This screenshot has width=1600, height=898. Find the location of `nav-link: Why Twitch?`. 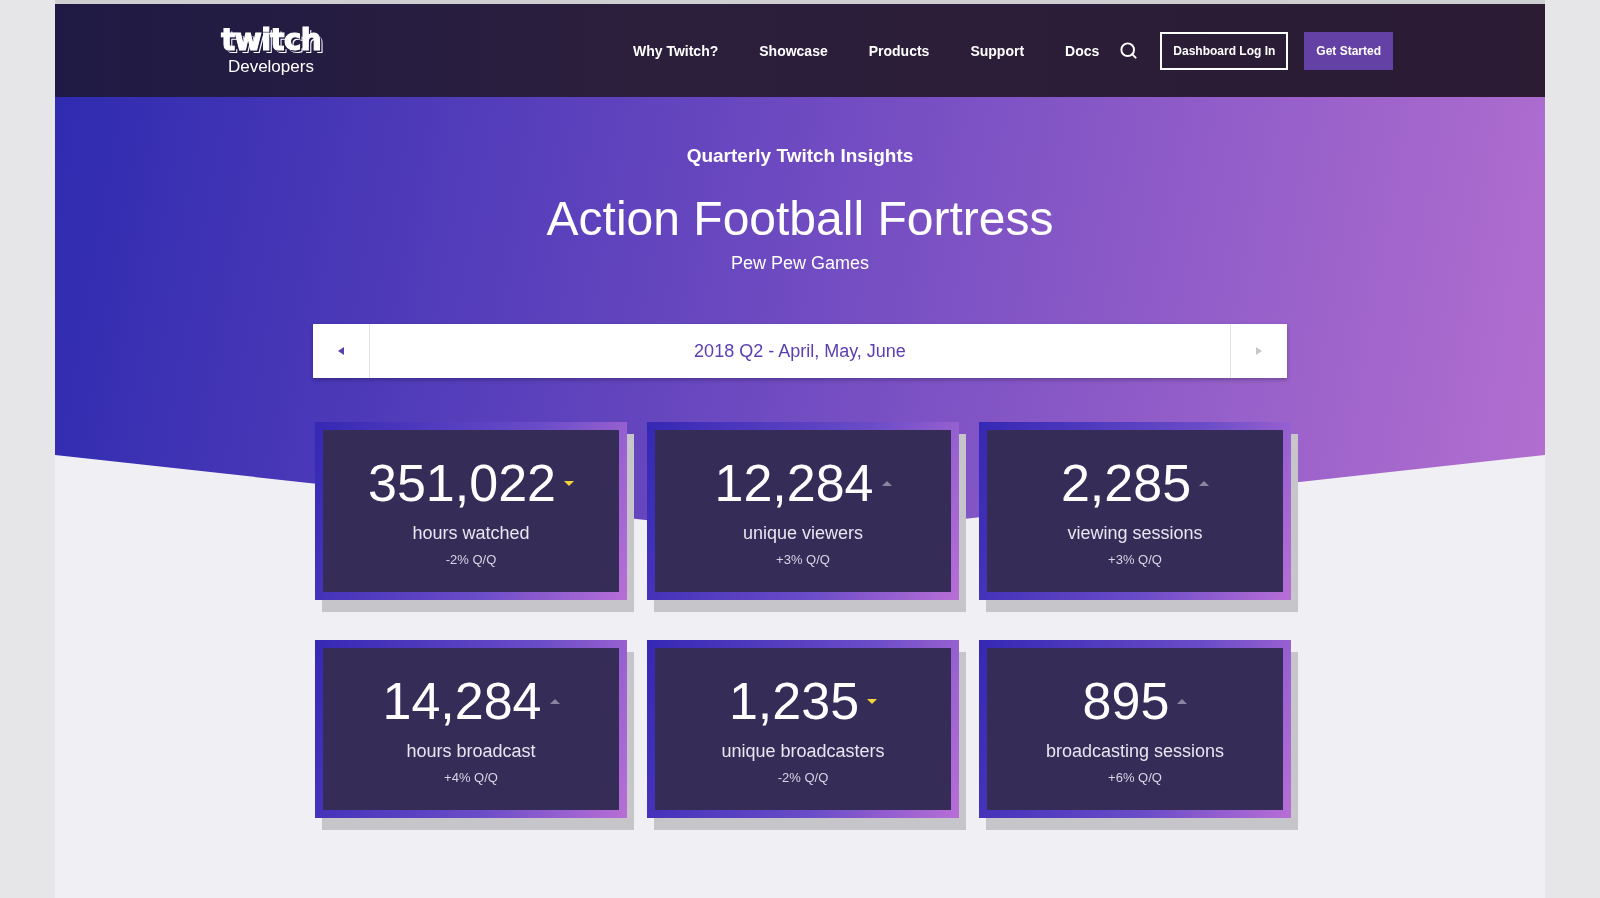

nav-link: Why Twitch? is located at coordinates (675, 50).